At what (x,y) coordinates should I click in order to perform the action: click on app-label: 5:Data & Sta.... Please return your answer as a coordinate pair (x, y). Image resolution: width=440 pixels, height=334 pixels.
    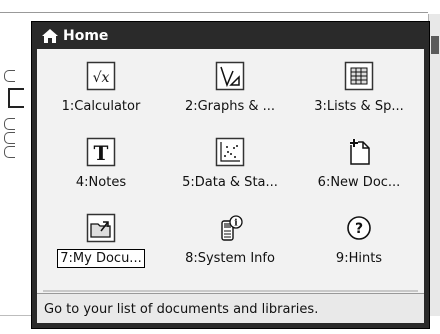
    Looking at the image, I should click on (230, 182).